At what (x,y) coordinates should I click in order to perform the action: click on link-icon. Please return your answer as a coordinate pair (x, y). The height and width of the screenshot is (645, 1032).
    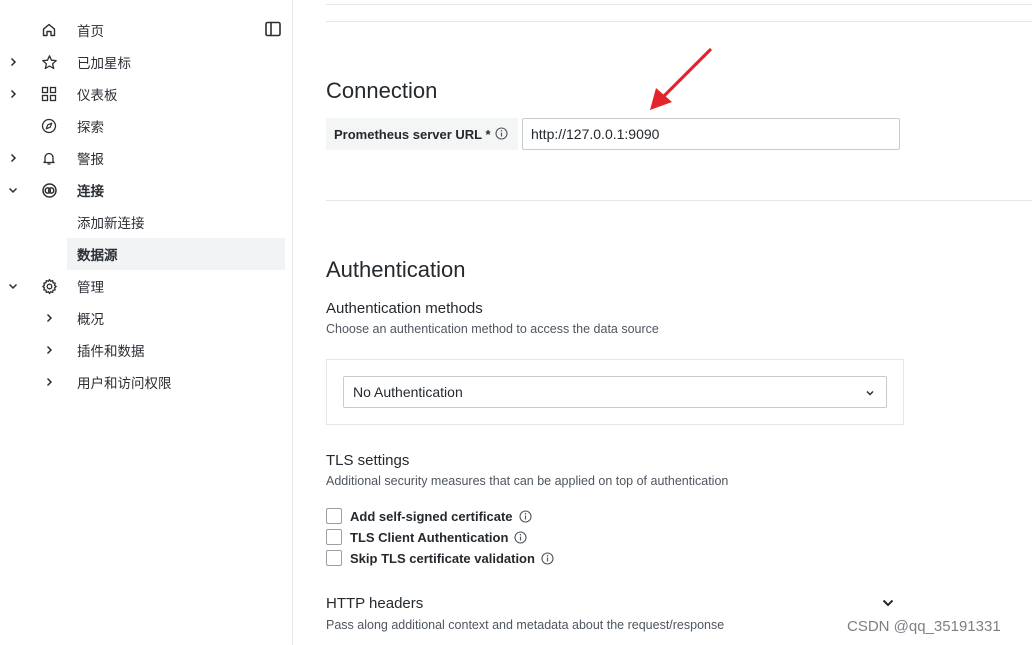
    Looking at the image, I should click on (49, 190).